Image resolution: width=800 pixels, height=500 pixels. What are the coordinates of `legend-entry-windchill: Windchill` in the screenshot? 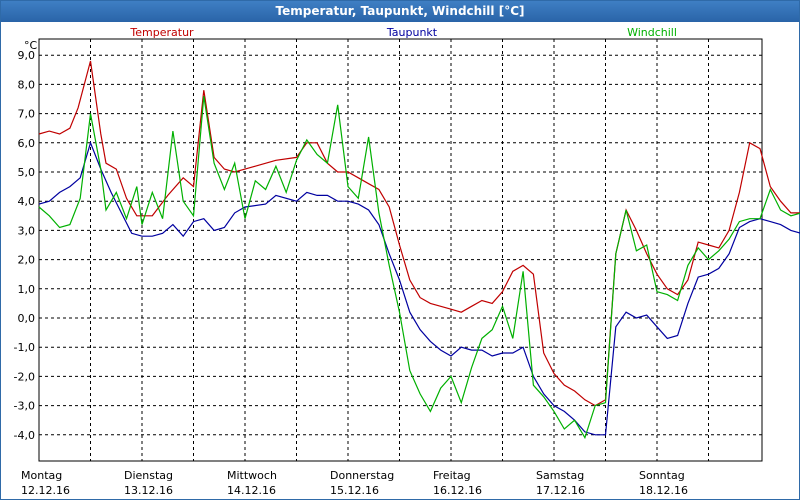 It's located at (652, 32).